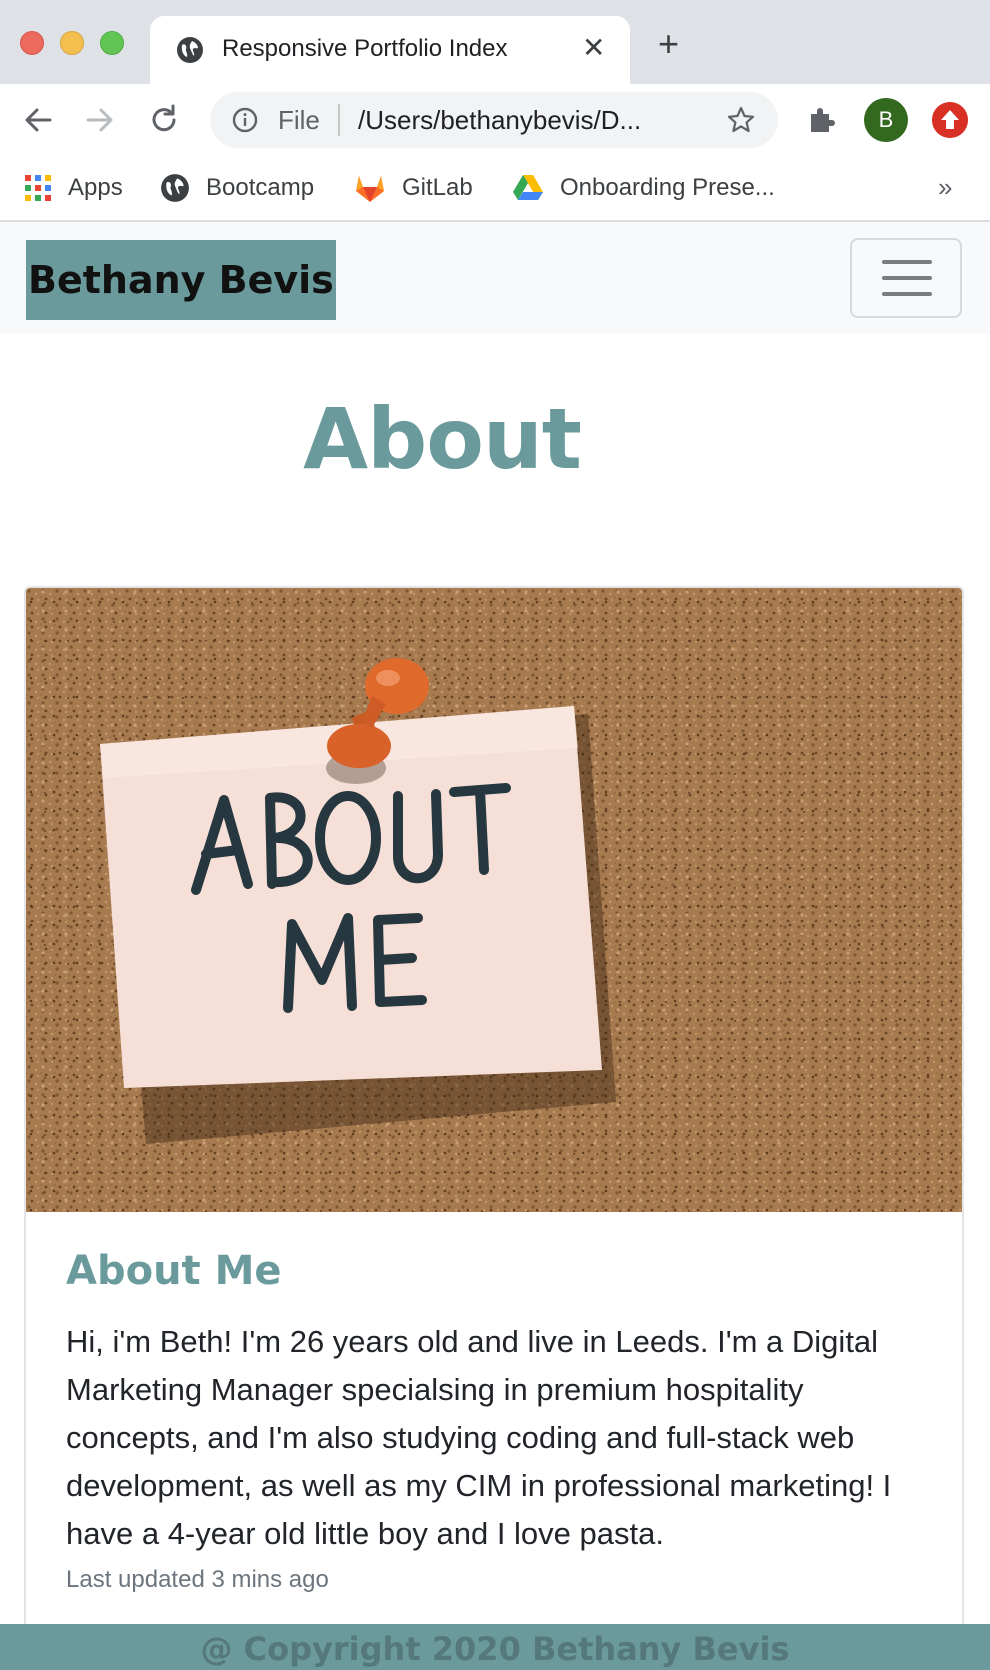 This screenshot has width=990, height=1670. Describe the element at coordinates (370, 189) in the screenshot. I see `gitlab-icon` at that location.